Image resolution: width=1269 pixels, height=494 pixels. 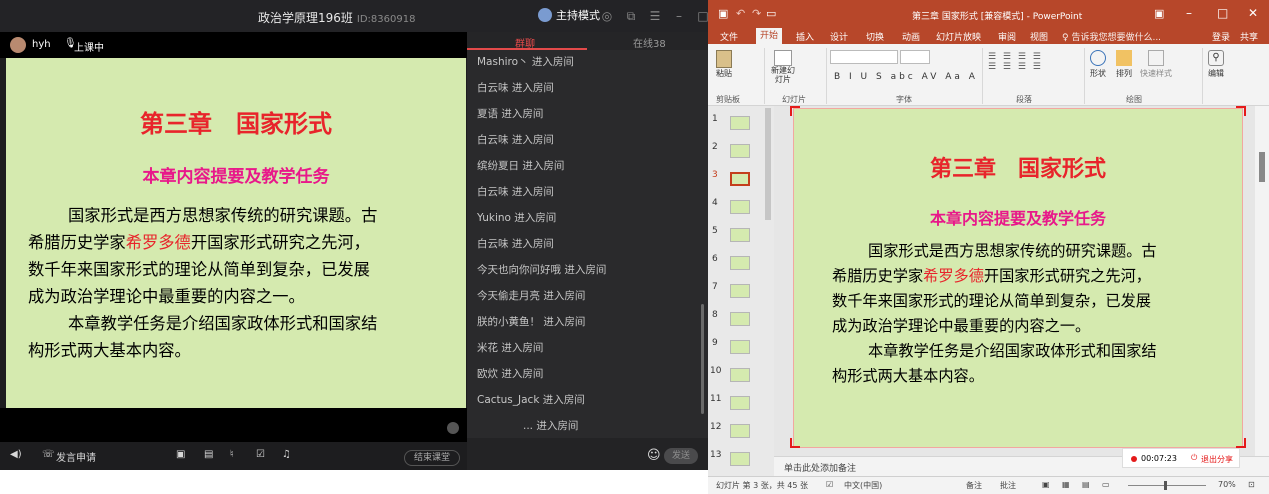 What do you see at coordinates (286, 454) in the screenshot?
I see `music-icon: ♫` at bounding box center [286, 454].